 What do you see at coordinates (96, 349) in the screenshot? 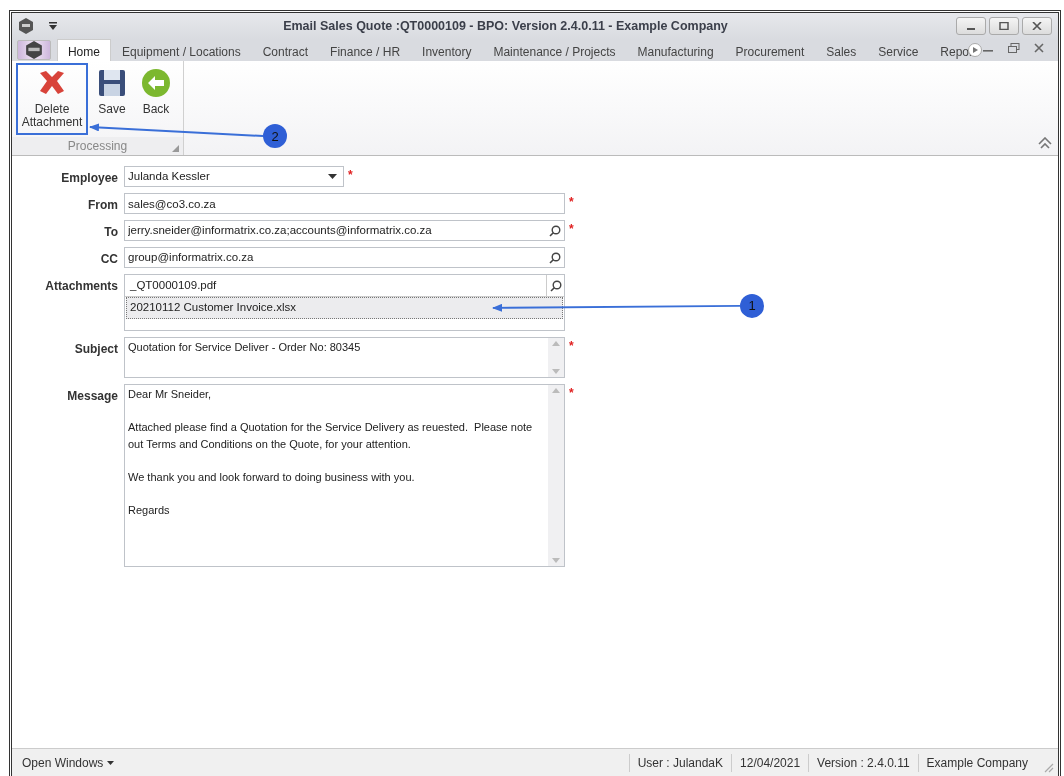
I see `subject-label: Subject` at bounding box center [96, 349].